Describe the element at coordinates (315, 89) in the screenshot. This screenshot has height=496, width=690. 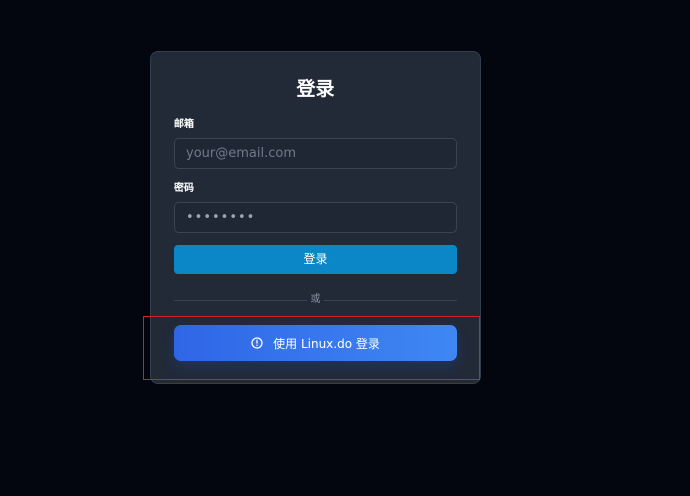
I see `page-title: 登录` at that location.